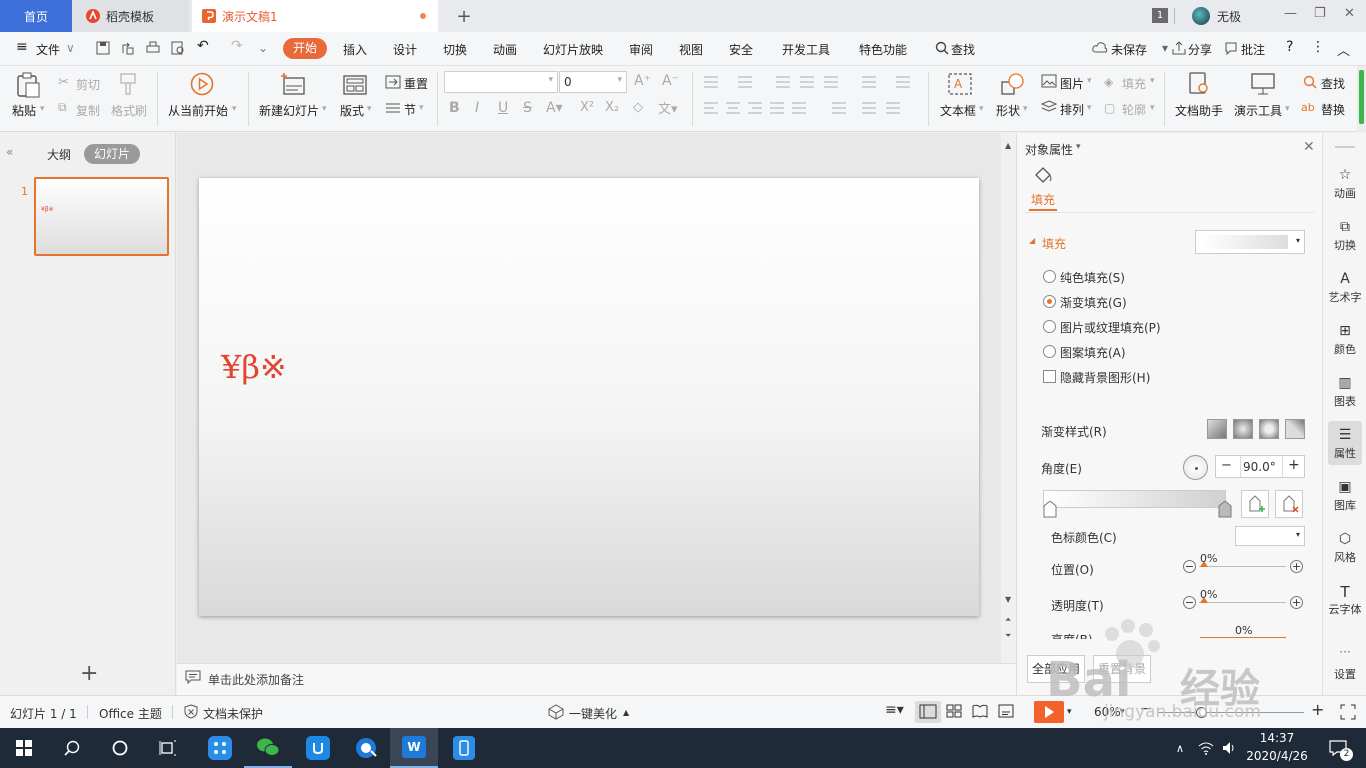 This screenshot has width=1366, height=768. Describe the element at coordinates (1269, 429) in the screenshot. I see `gradient-style-rect` at that location.